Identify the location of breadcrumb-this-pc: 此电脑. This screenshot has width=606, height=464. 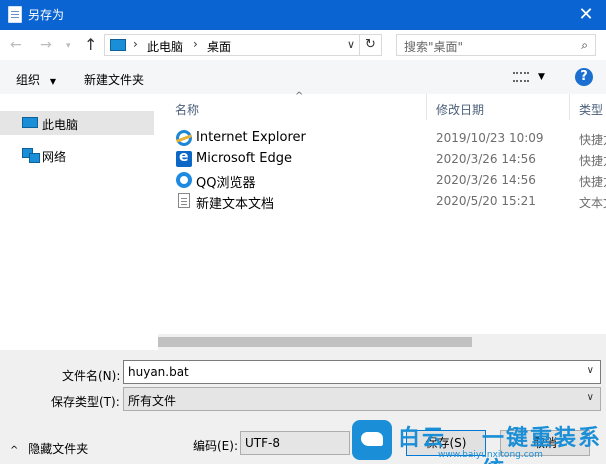
(165, 46).